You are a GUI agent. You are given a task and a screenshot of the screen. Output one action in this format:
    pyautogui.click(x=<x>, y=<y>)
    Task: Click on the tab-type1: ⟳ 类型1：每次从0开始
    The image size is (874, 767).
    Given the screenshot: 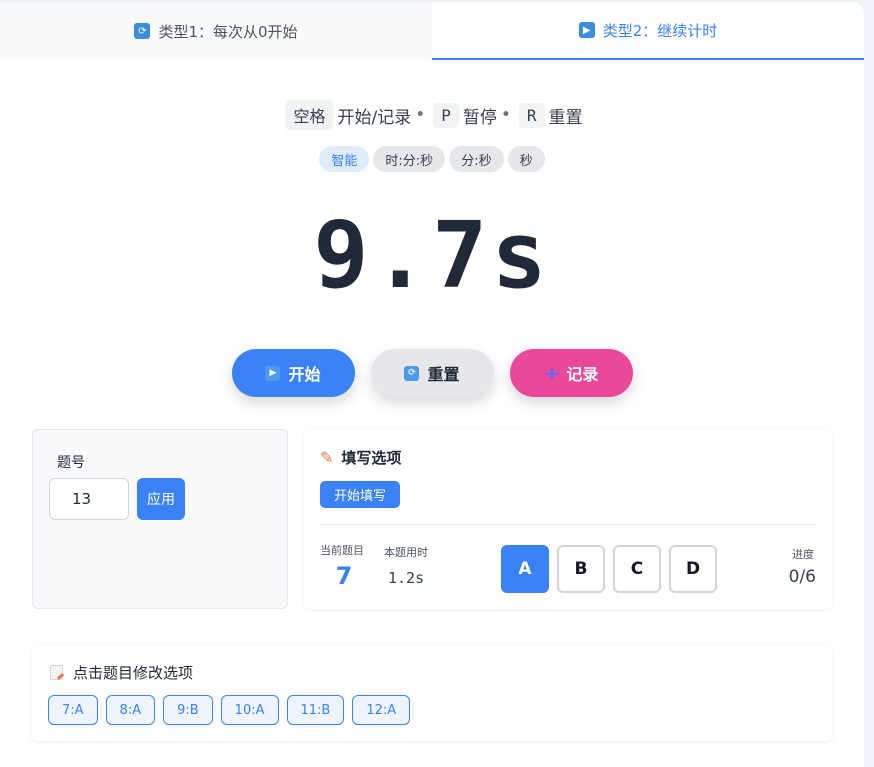 What is the action you would take?
    pyautogui.click(x=216, y=31)
    